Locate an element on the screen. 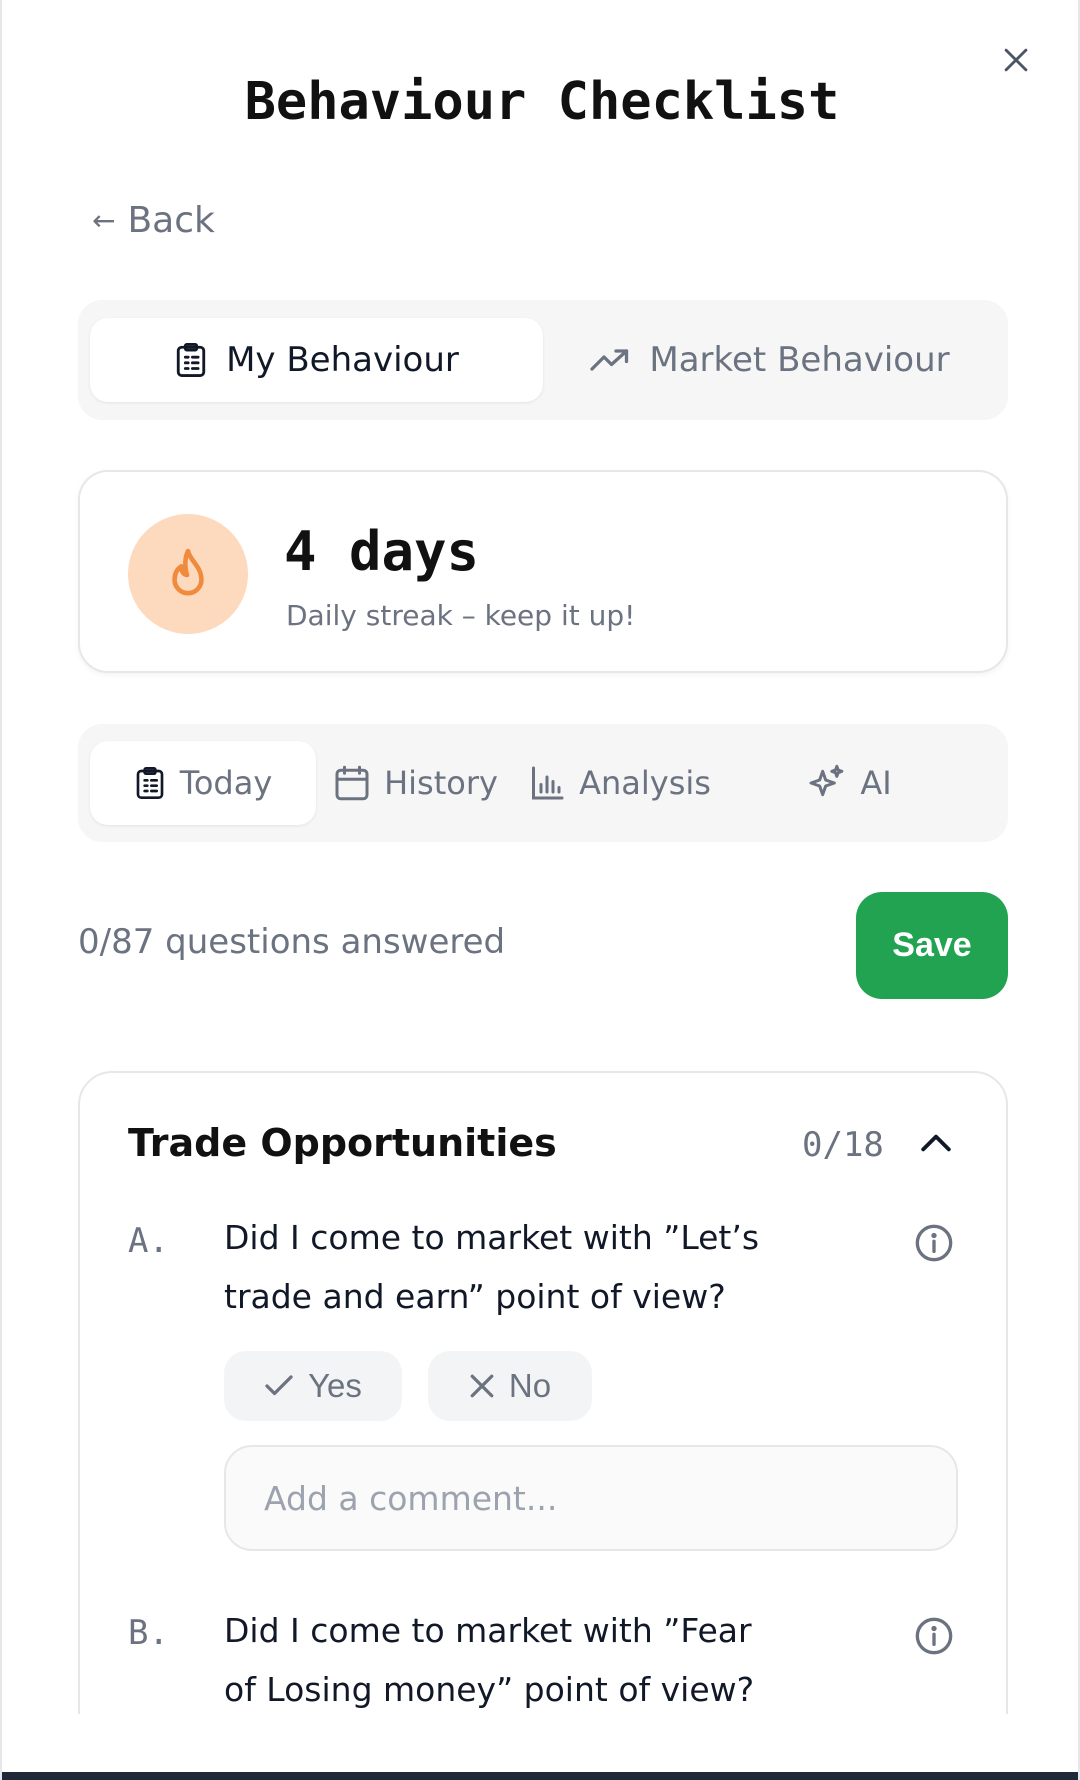  back-label: Back is located at coordinates (171, 220).